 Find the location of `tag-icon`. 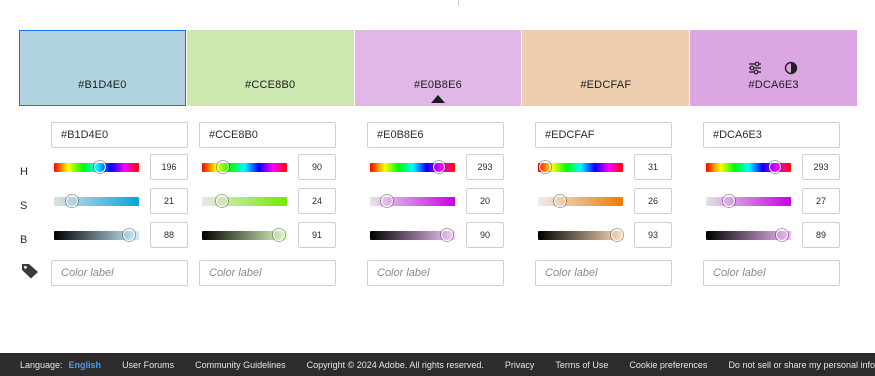

tag-icon is located at coordinates (30, 271).